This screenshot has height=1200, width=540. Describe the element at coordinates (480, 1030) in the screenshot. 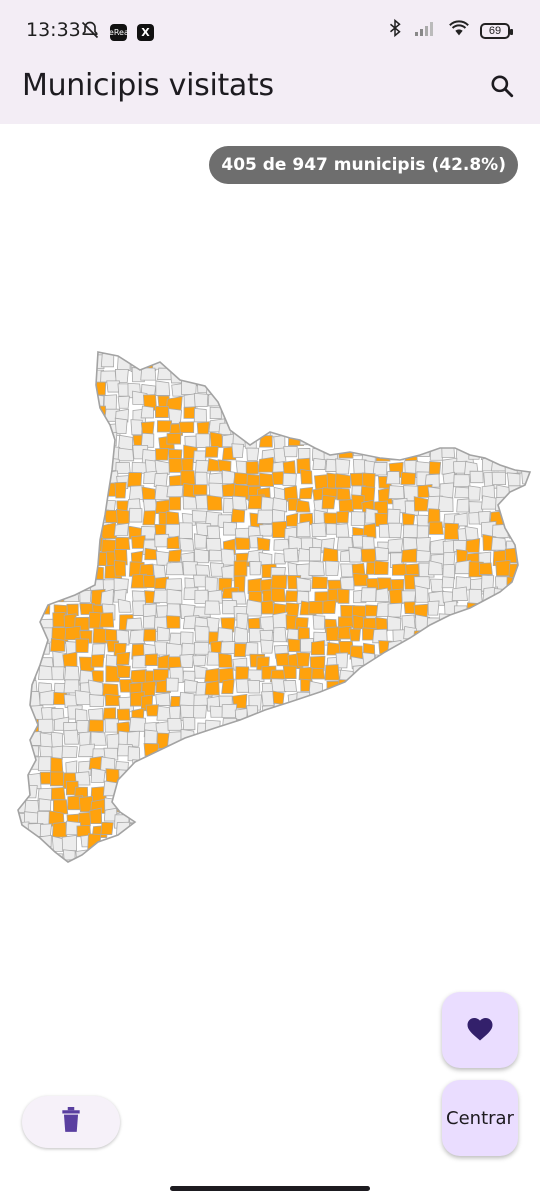

I see `favorite-button` at that location.